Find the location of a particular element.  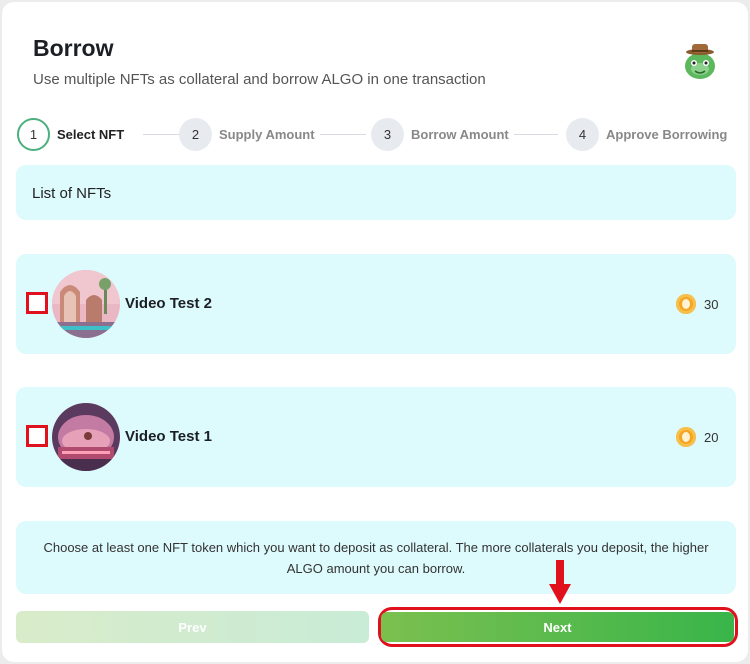

nft-list-header: List of NFTs is located at coordinates (376, 192).